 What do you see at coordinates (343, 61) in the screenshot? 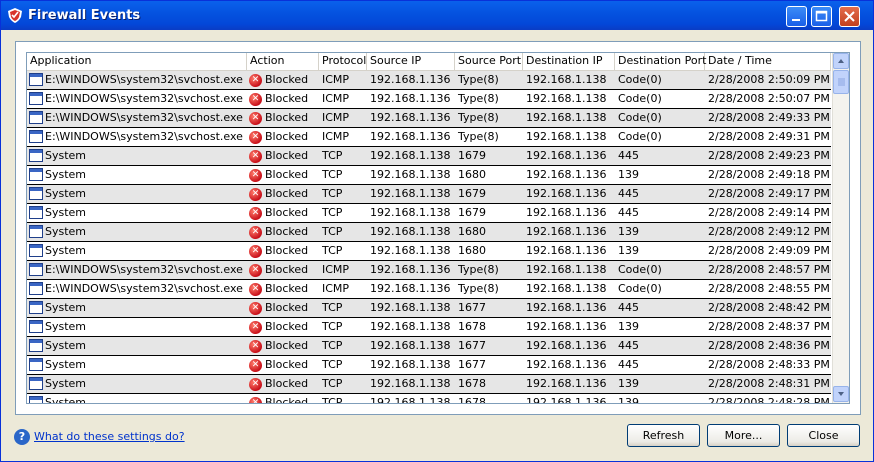
I see `column-header-protocol: Protocol` at bounding box center [343, 61].